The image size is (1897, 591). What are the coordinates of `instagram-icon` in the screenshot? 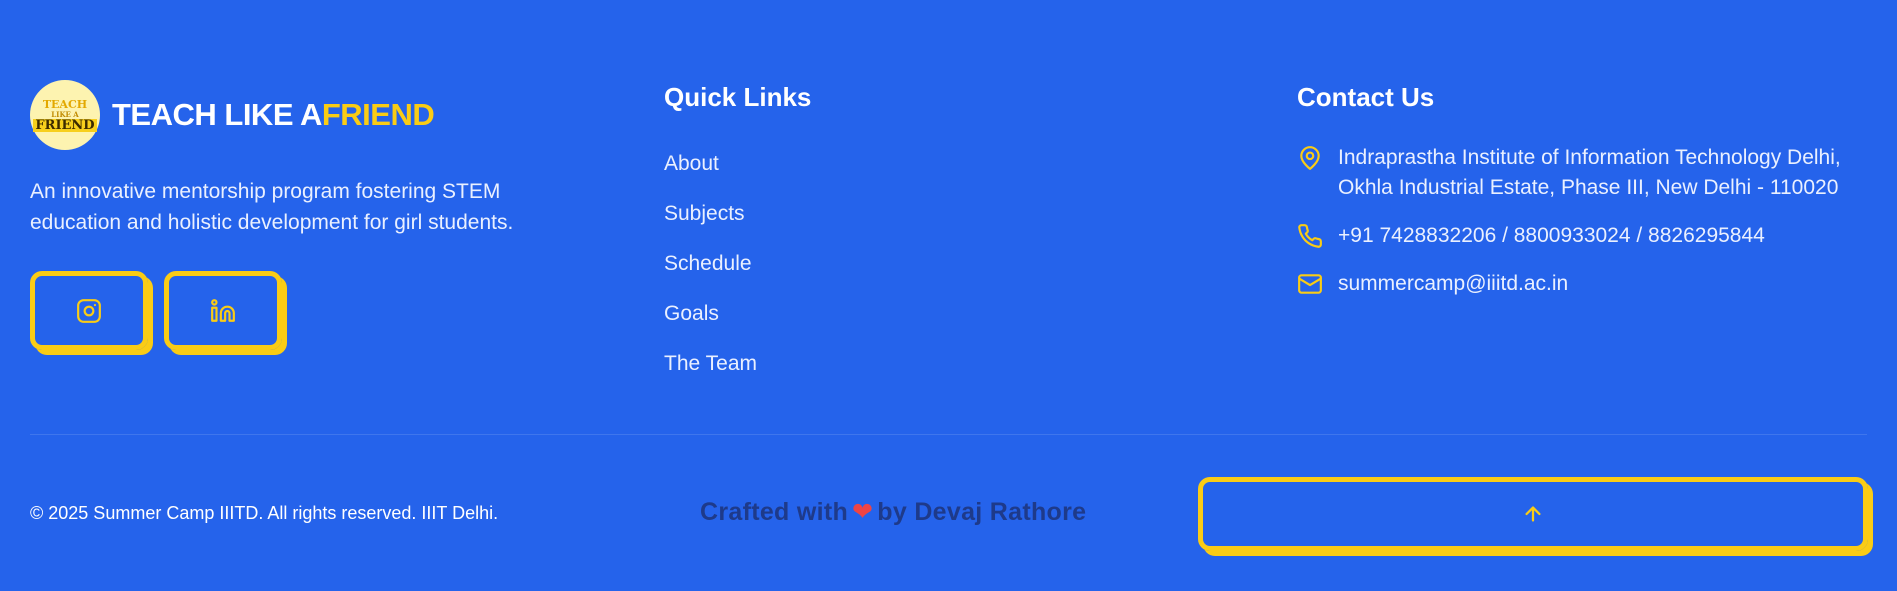 It's located at (89, 310).